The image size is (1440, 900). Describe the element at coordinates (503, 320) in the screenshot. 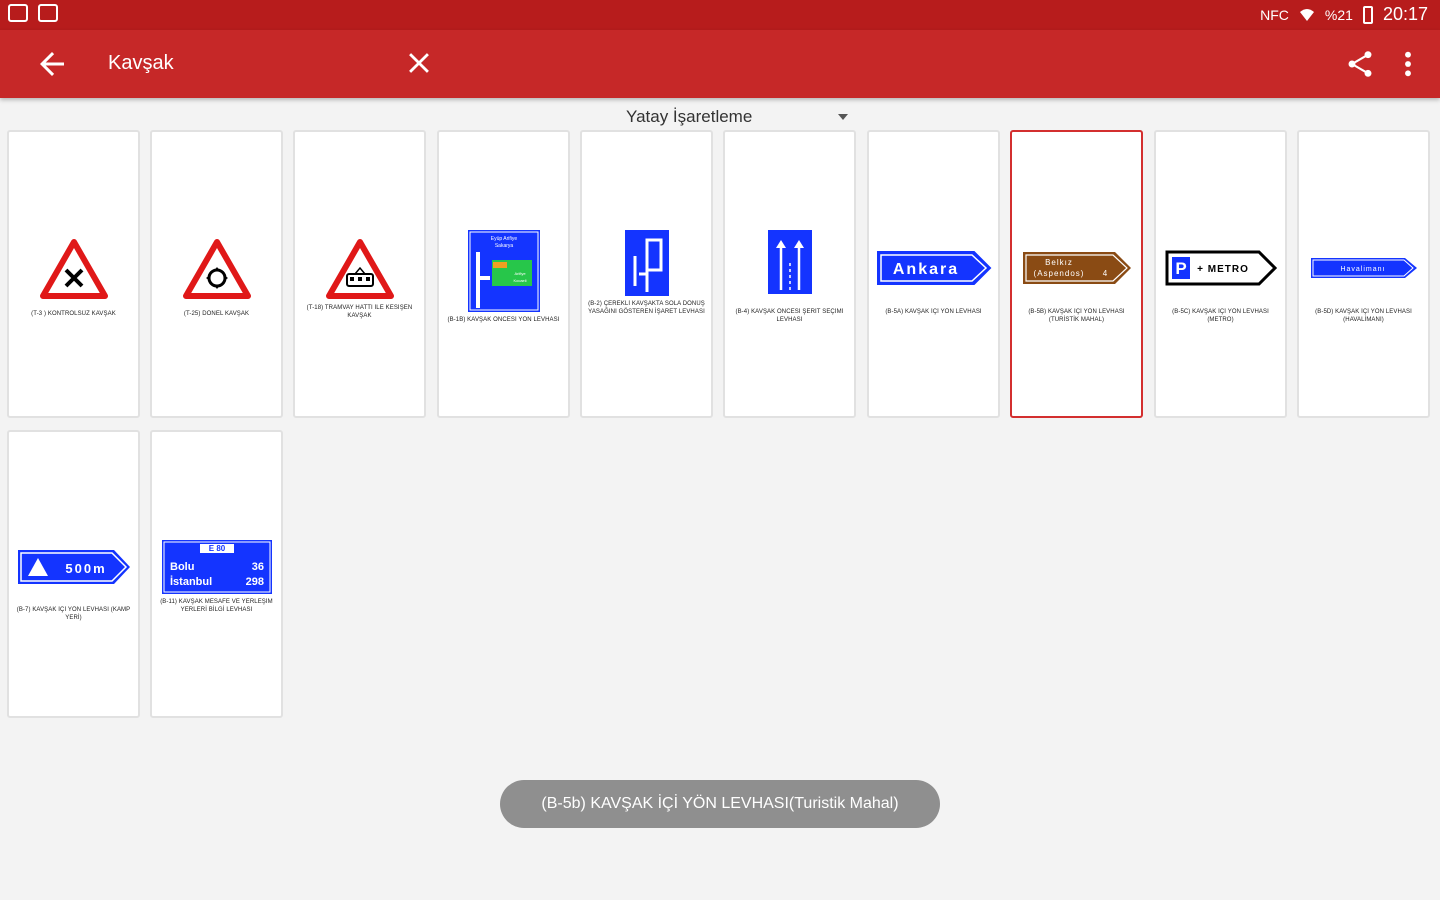

I see `sign-caption: (B-1b) KAVŞAK ÖNCESİ YÖN LEVHASI` at that location.